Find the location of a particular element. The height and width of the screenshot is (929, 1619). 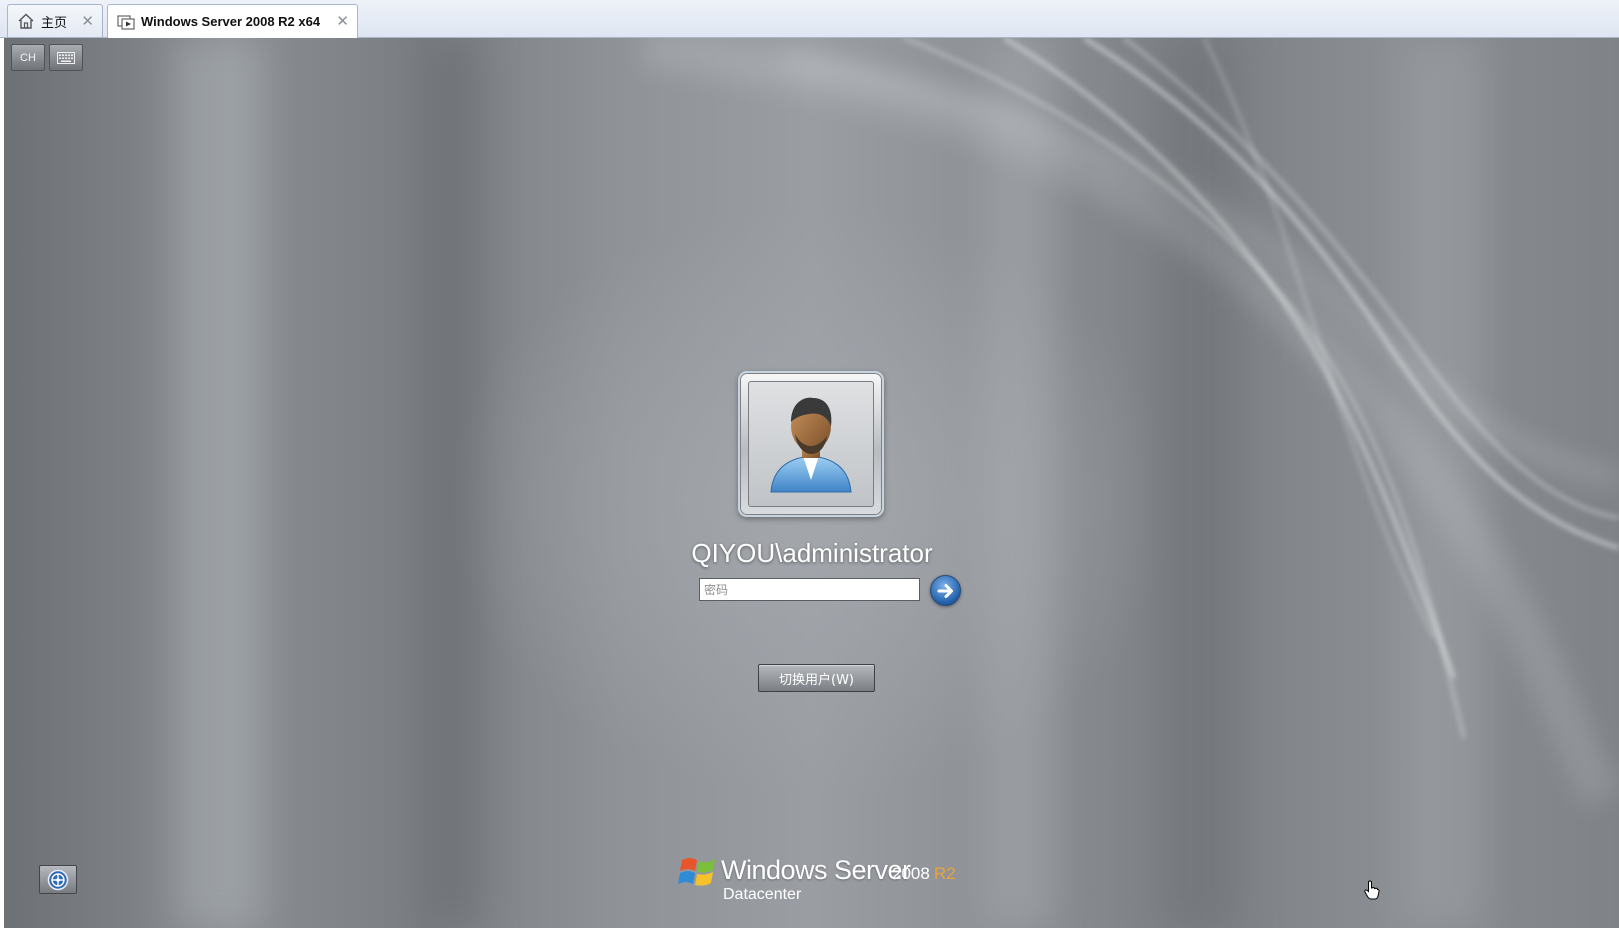

windows-brand-logo: Windows Server 2008 R2 Datacenter is located at coordinates (823, 882).